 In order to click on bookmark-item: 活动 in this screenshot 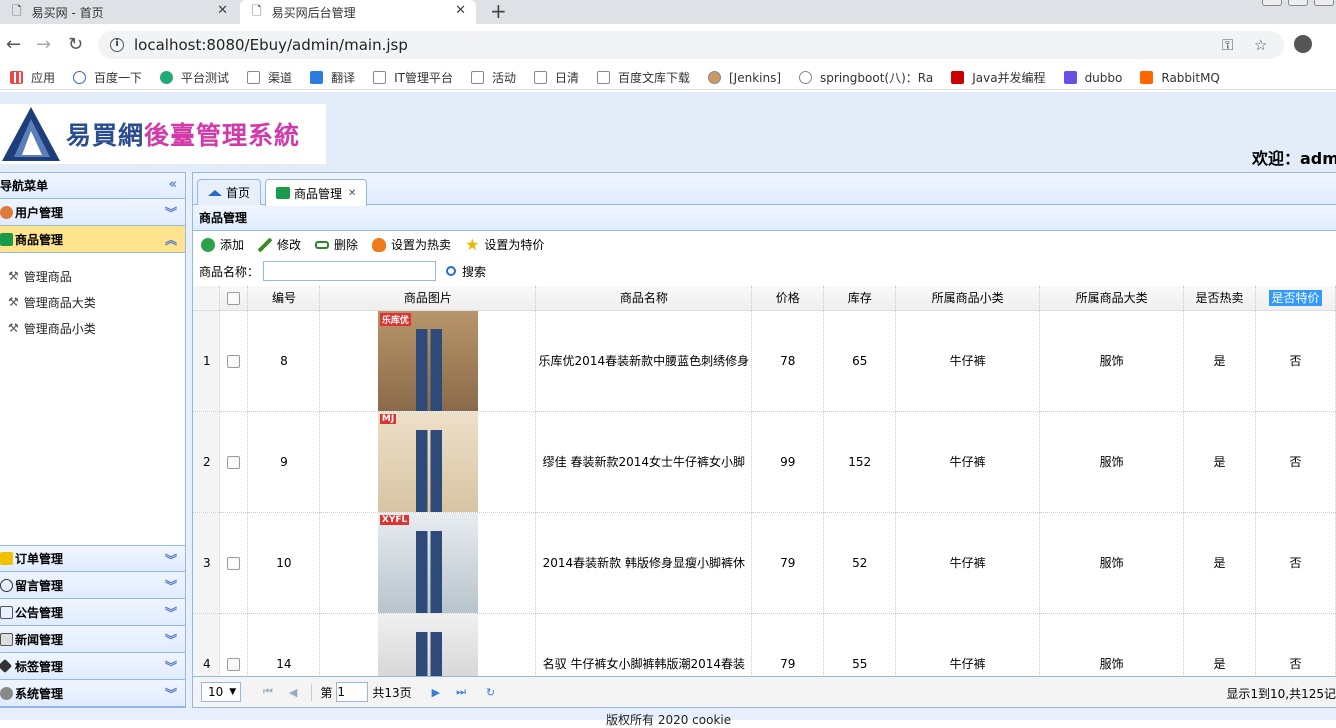, I will do `click(493, 77)`.